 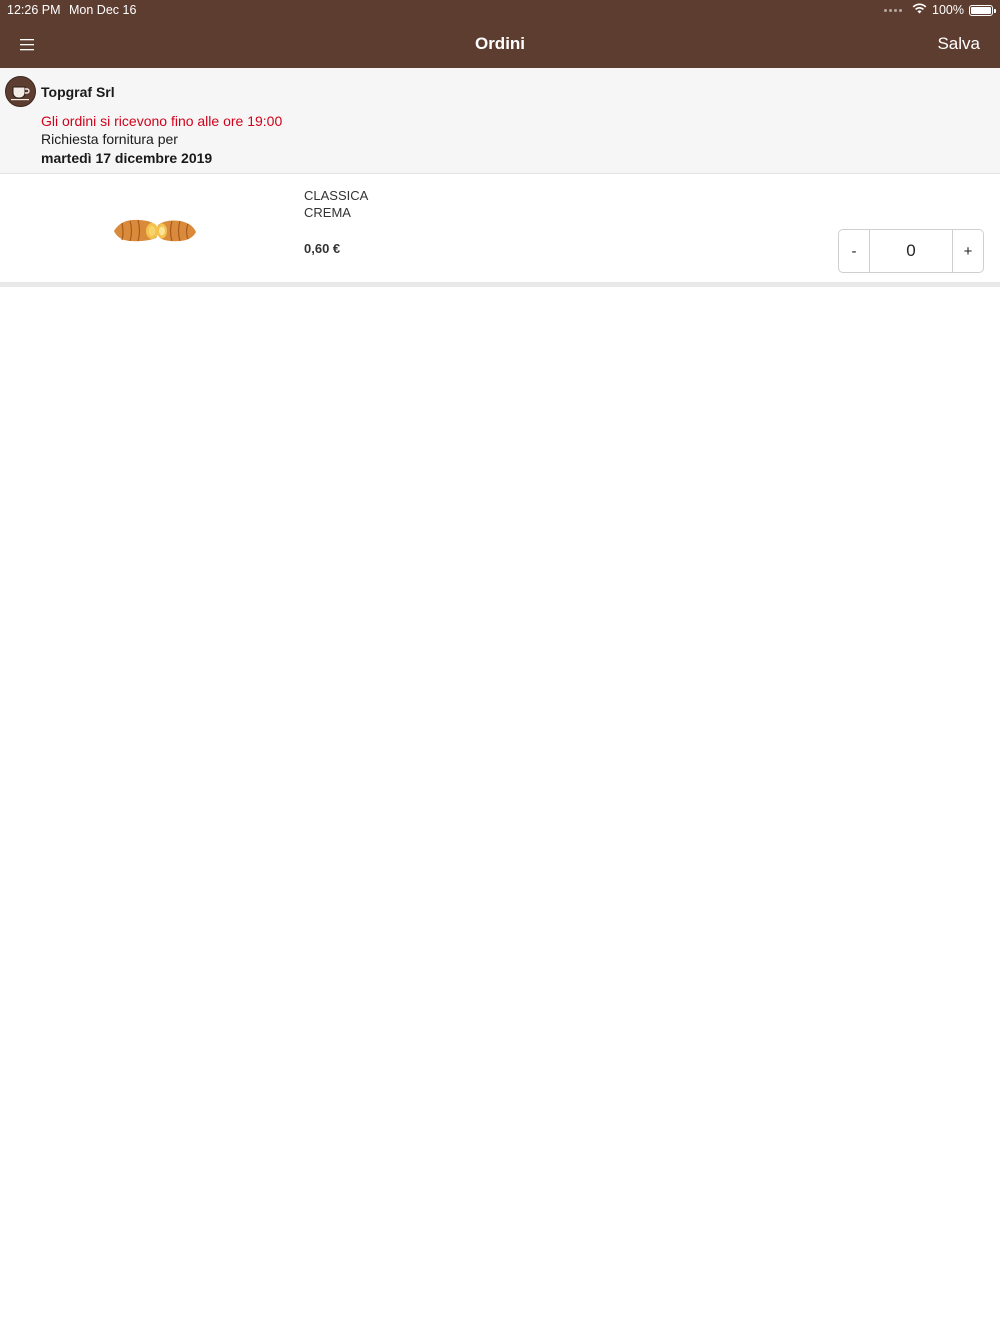 I want to click on wifi-icon, so click(x=919, y=10).